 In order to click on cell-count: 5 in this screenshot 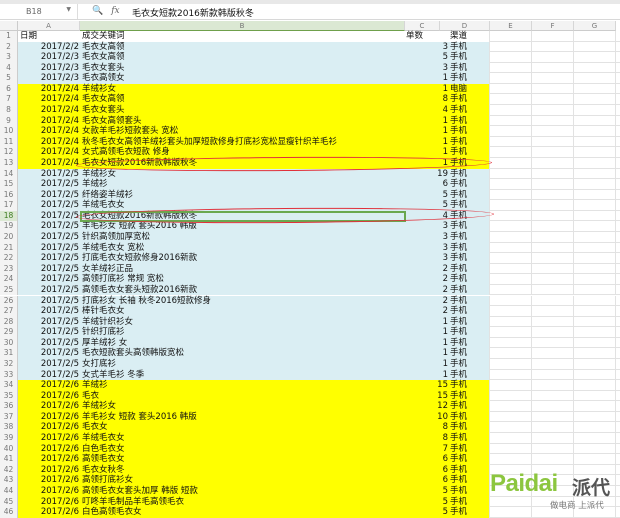, I will do `click(426, 57)`.